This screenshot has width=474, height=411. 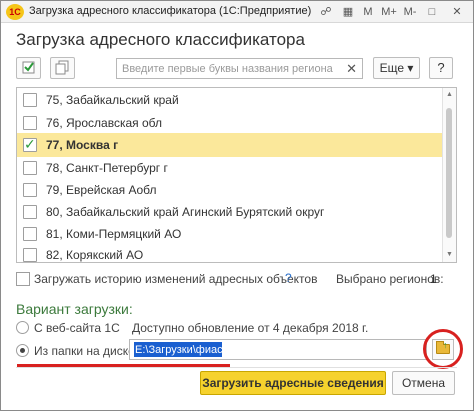 I want to click on region-search-input, so click(x=228, y=68).